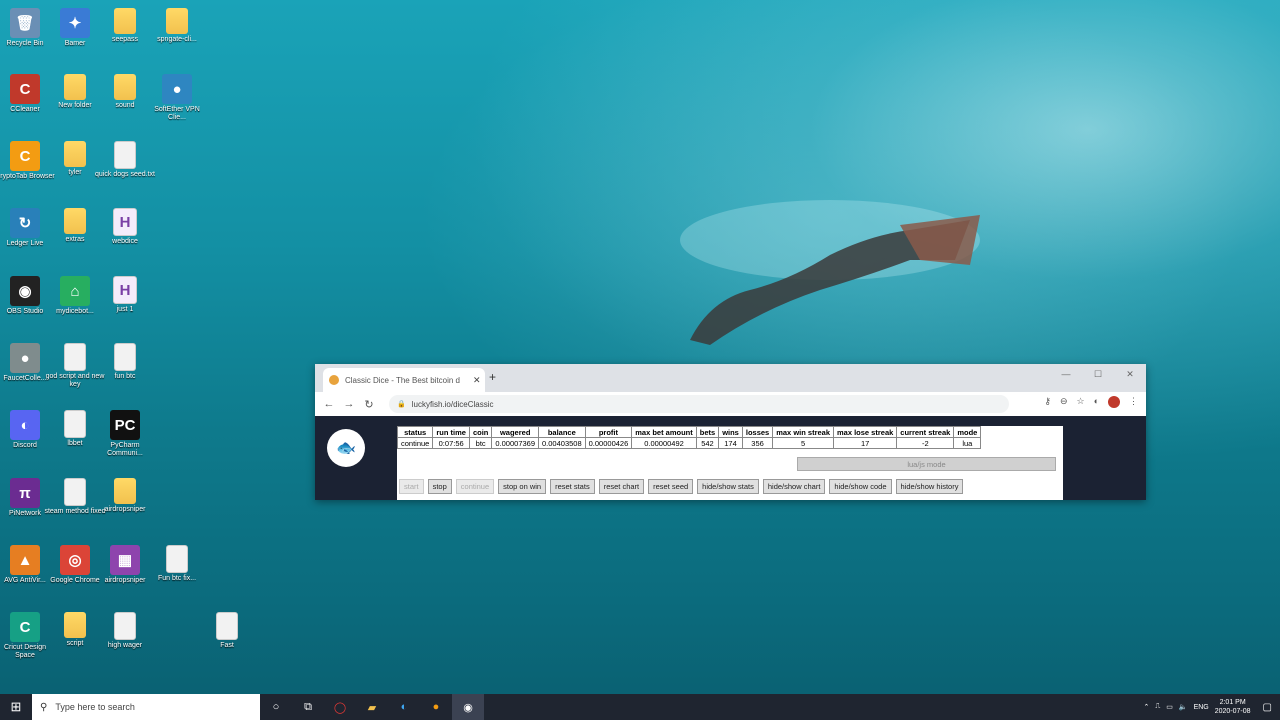 This screenshot has height=720, width=1280. Describe the element at coordinates (125, 174) in the screenshot. I see `desktop-icon-label: quick dogs seed.txt` at that location.